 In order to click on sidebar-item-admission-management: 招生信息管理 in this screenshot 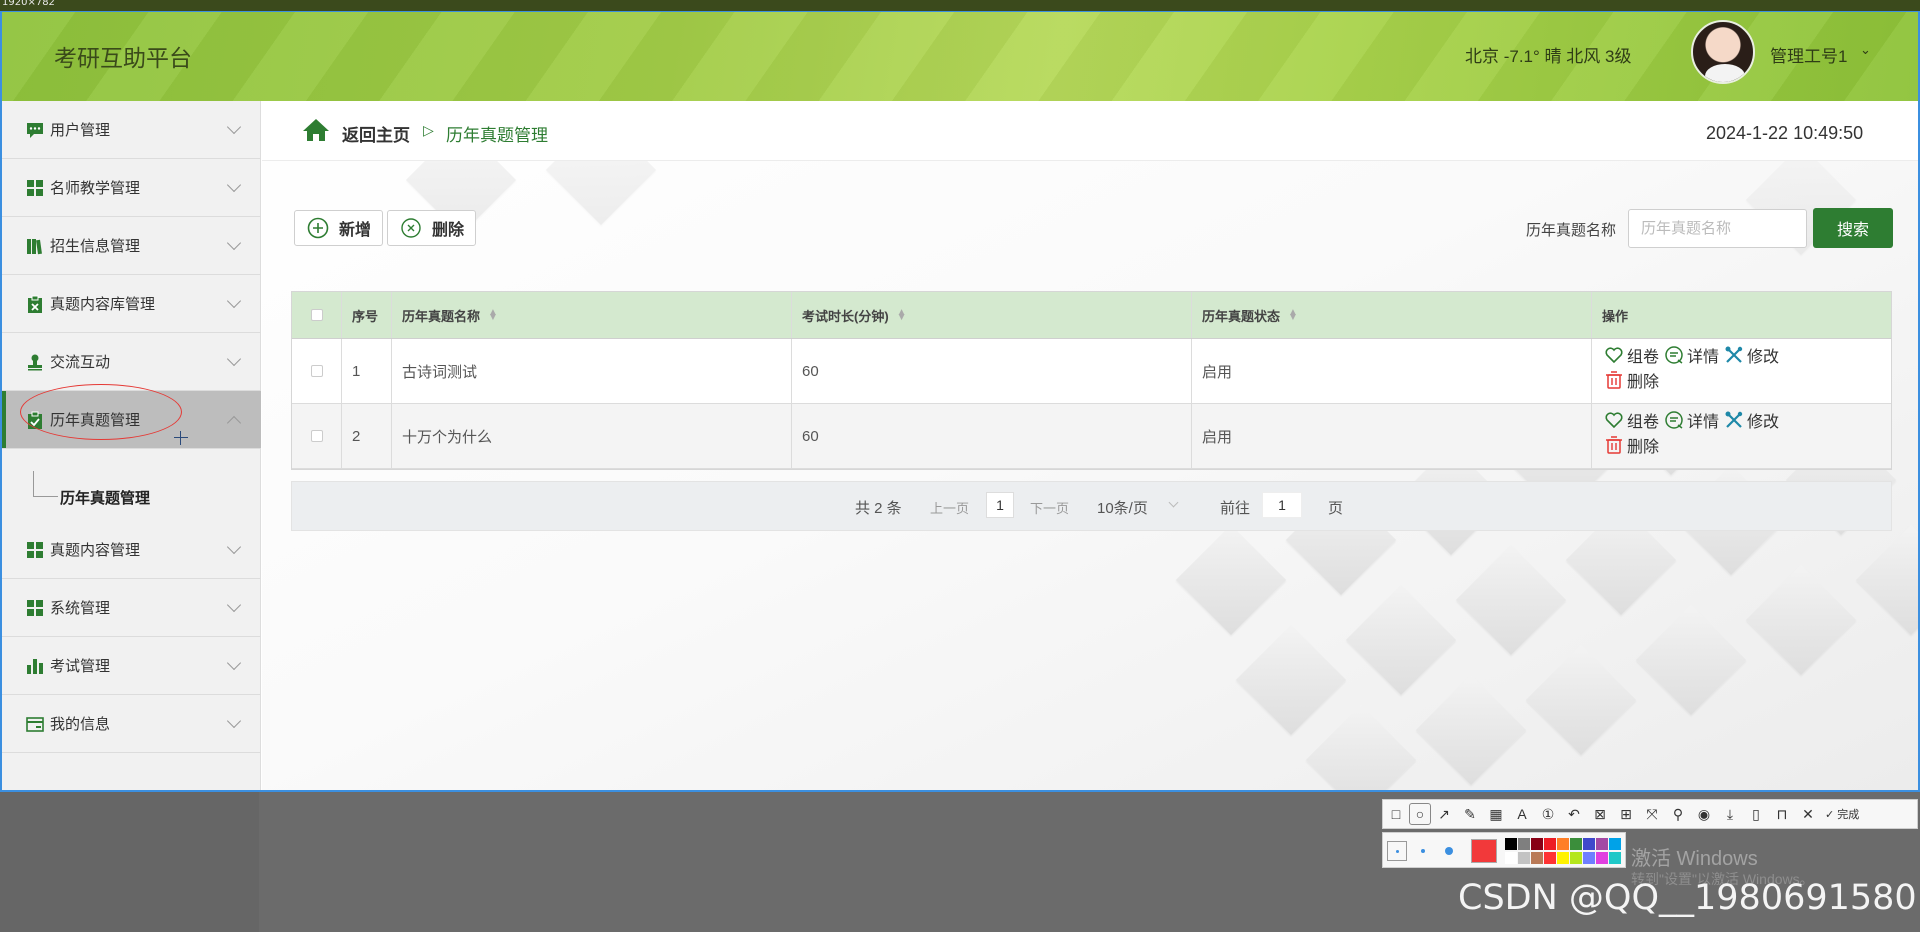, I will do `click(131, 246)`.